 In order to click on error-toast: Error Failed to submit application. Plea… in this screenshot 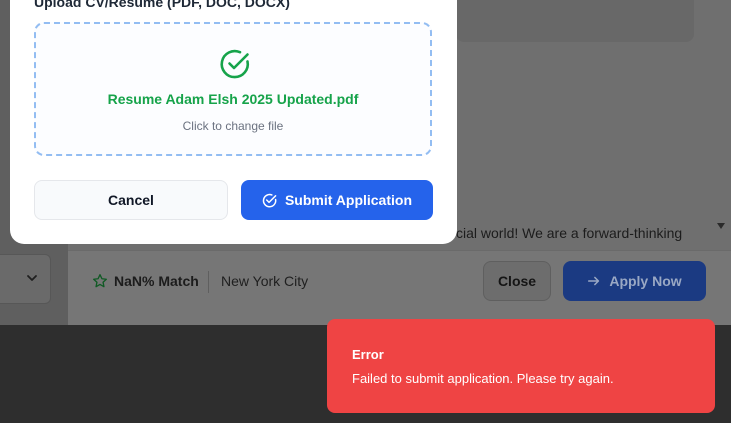, I will do `click(521, 366)`.